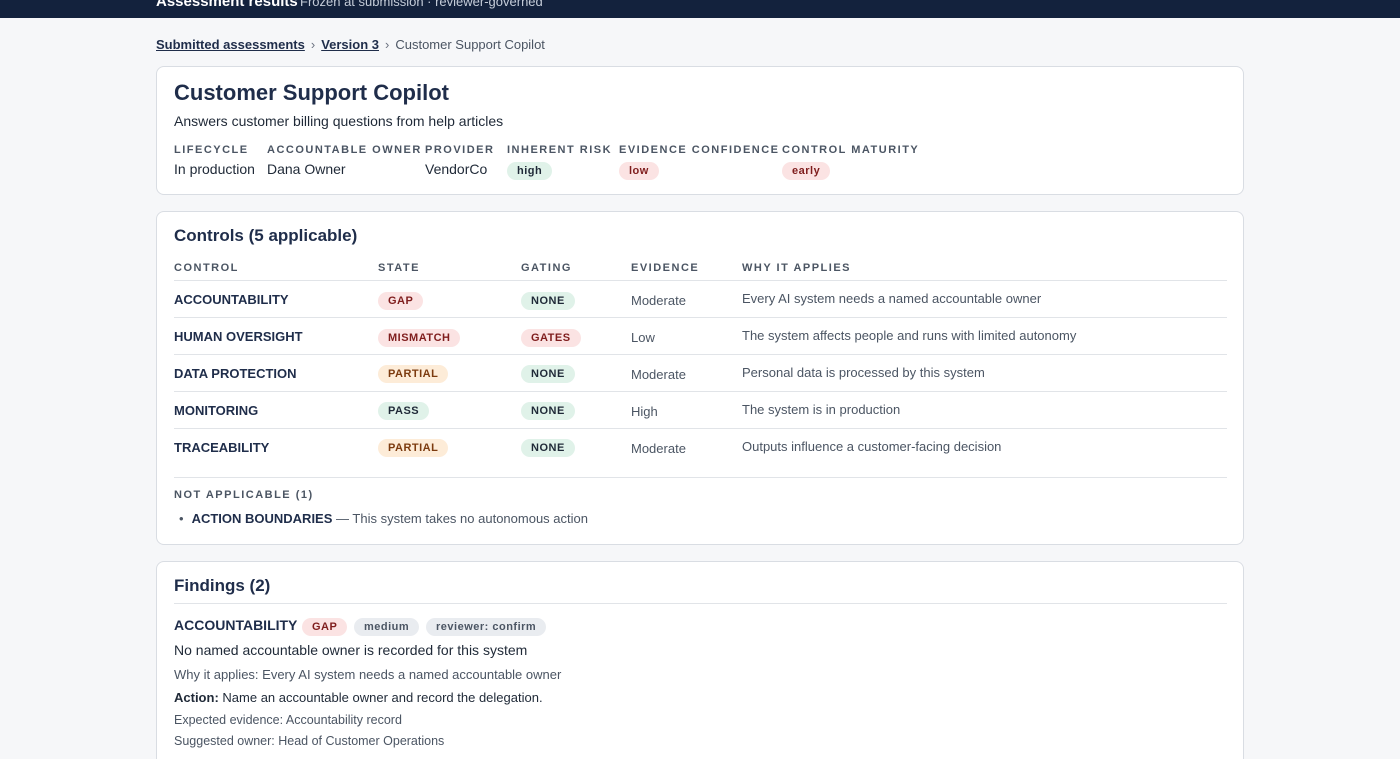 The image size is (1400, 759). Describe the element at coordinates (206, 268) in the screenshot. I see `column-header-control: CONTROL` at that location.